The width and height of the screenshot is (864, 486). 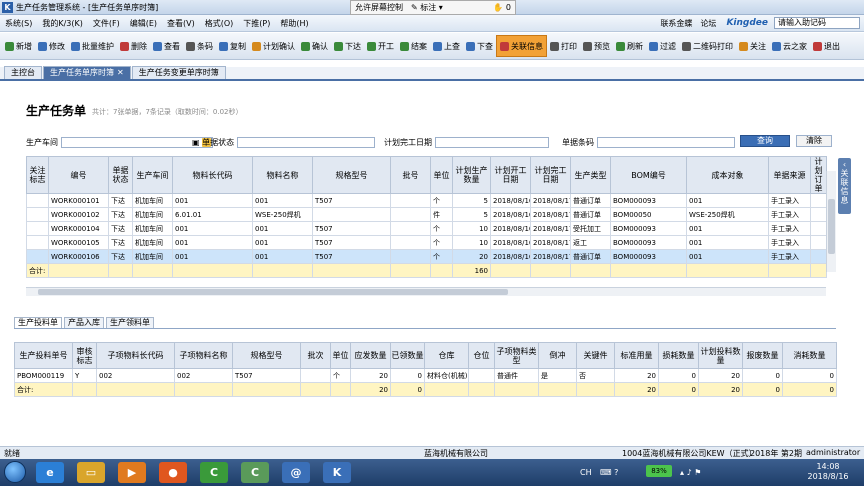 What do you see at coordinates (504, 7) in the screenshot?
I see `raise-hand-button: ✋ 0` at bounding box center [504, 7].